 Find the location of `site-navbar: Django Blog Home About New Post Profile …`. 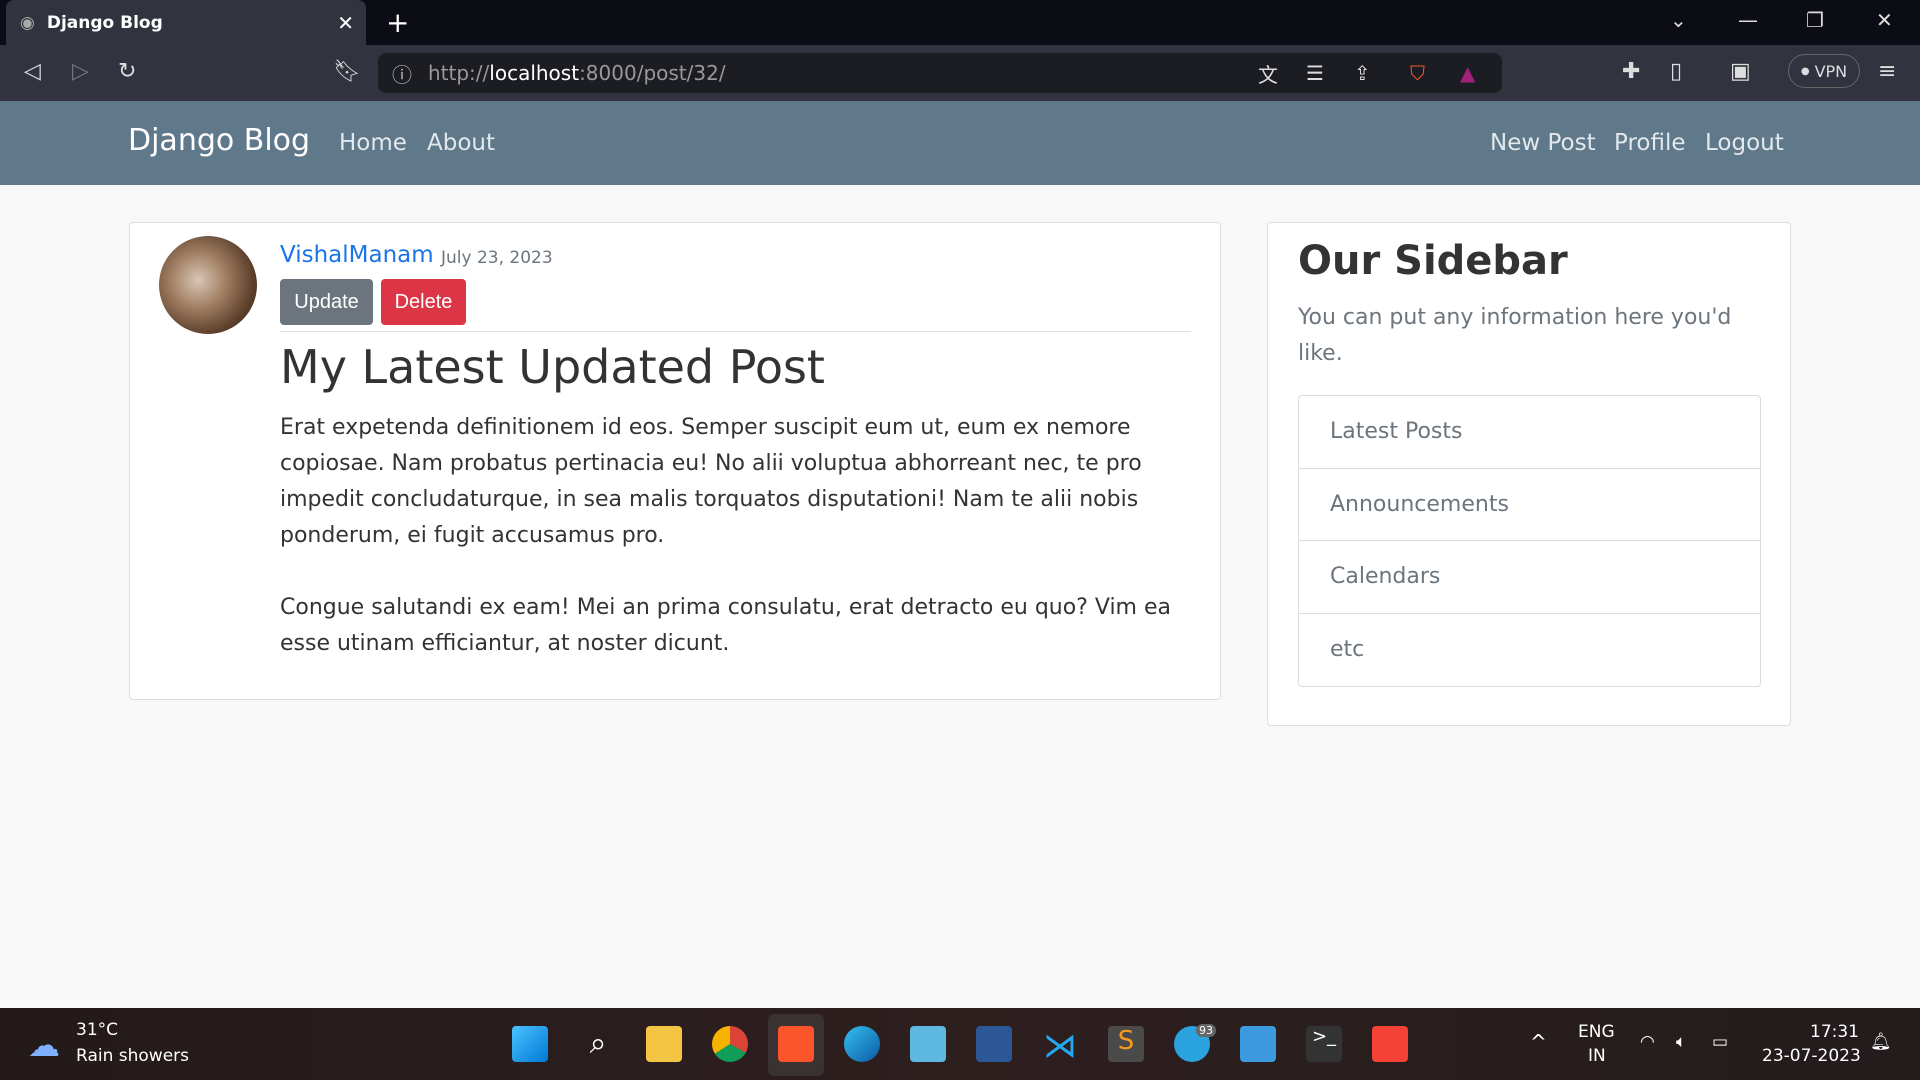

site-navbar: Django Blog Home About New Post Profile … is located at coordinates (960, 143).